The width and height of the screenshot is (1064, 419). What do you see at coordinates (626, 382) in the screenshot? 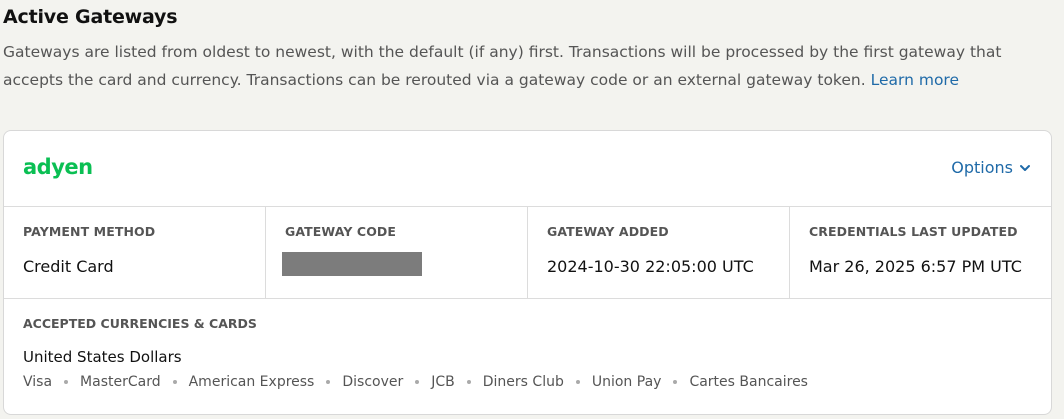
I see `card-brand: Union Pay` at bounding box center [626, 382].